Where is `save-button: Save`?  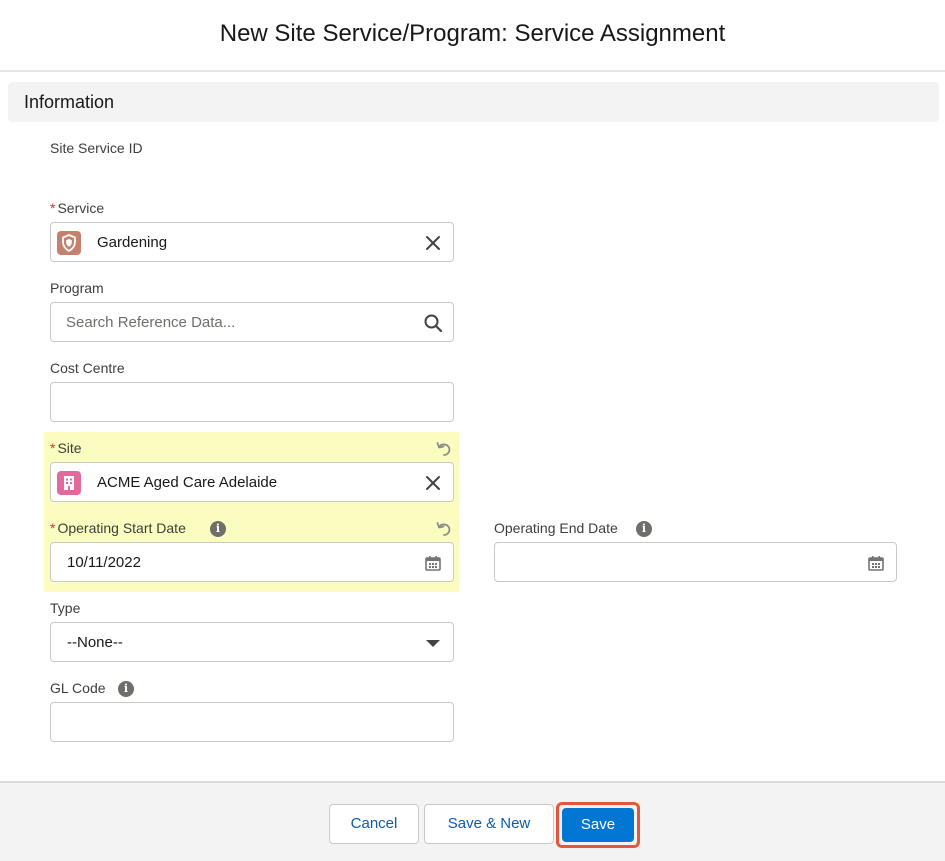
save-button: Save is located at coordinates (598, 825).